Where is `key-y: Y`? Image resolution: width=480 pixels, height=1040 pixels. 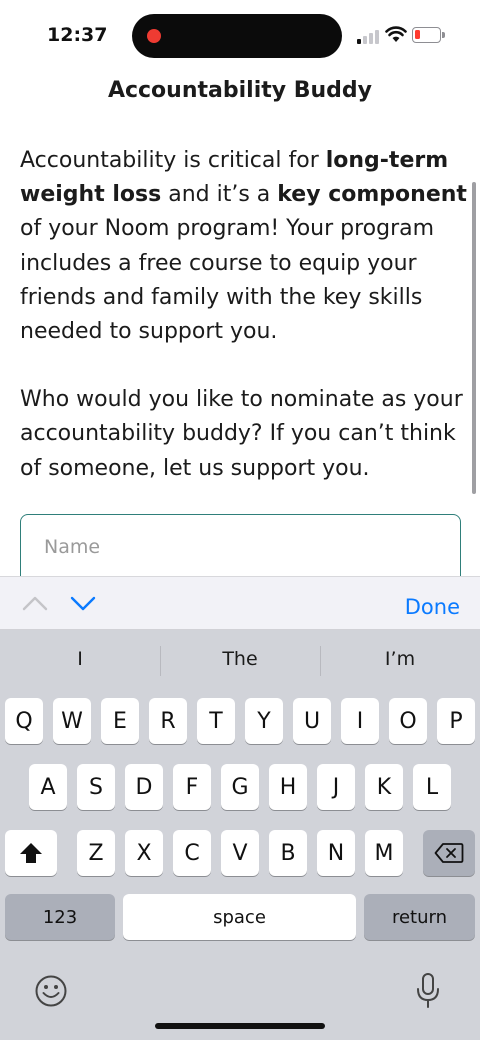
key-y: Y is located at coordinates (264, 721).